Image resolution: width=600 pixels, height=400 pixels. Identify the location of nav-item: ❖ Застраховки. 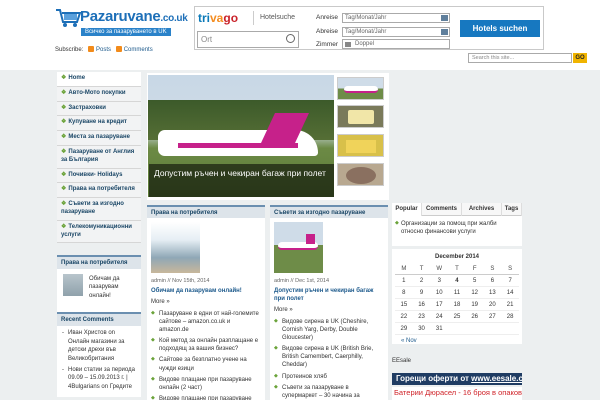
(99, 109).